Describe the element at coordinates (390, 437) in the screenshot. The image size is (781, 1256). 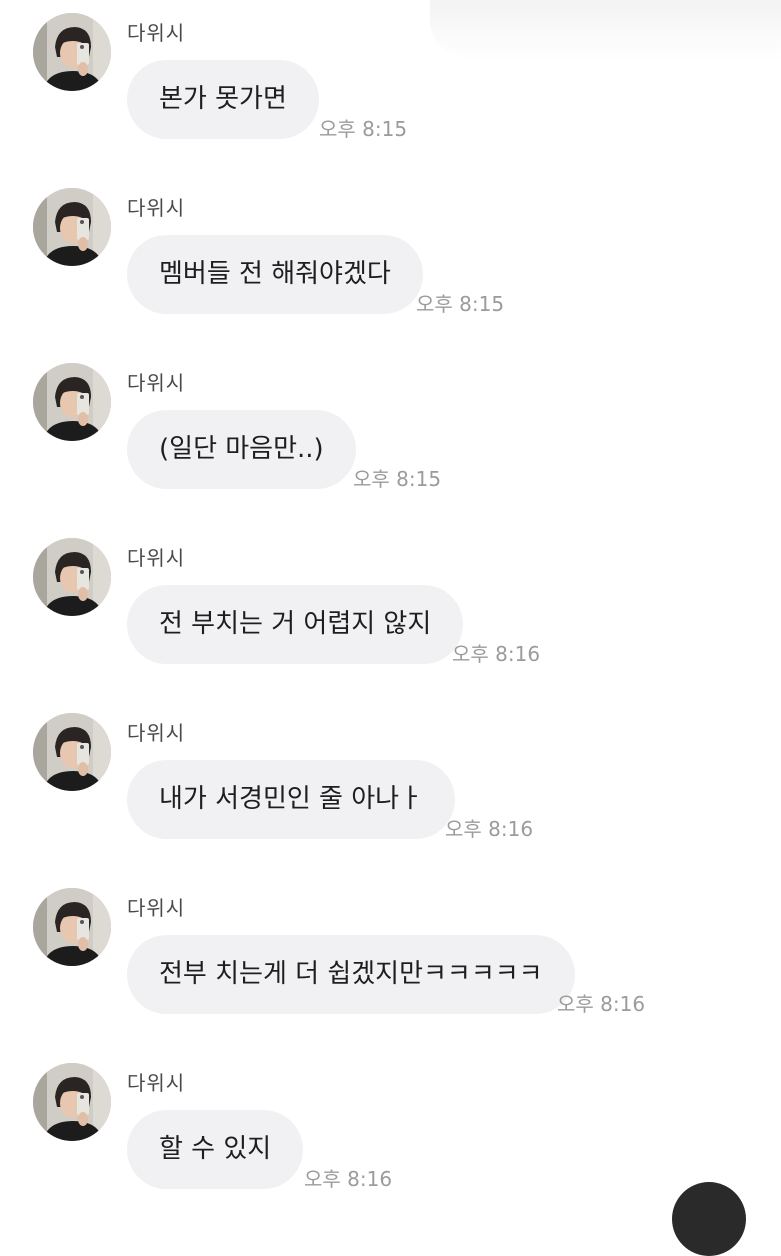
I see `chat-message: 다위시 (일단 마음만..) 오후 8:15` at that location.